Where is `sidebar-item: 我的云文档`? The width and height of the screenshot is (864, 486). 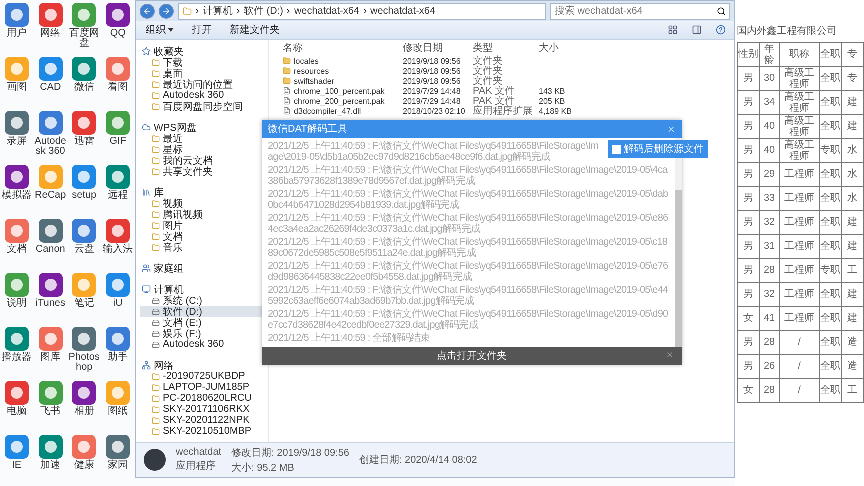
sidebar-item: 我的云文档 is located at coordinates (204, 160).